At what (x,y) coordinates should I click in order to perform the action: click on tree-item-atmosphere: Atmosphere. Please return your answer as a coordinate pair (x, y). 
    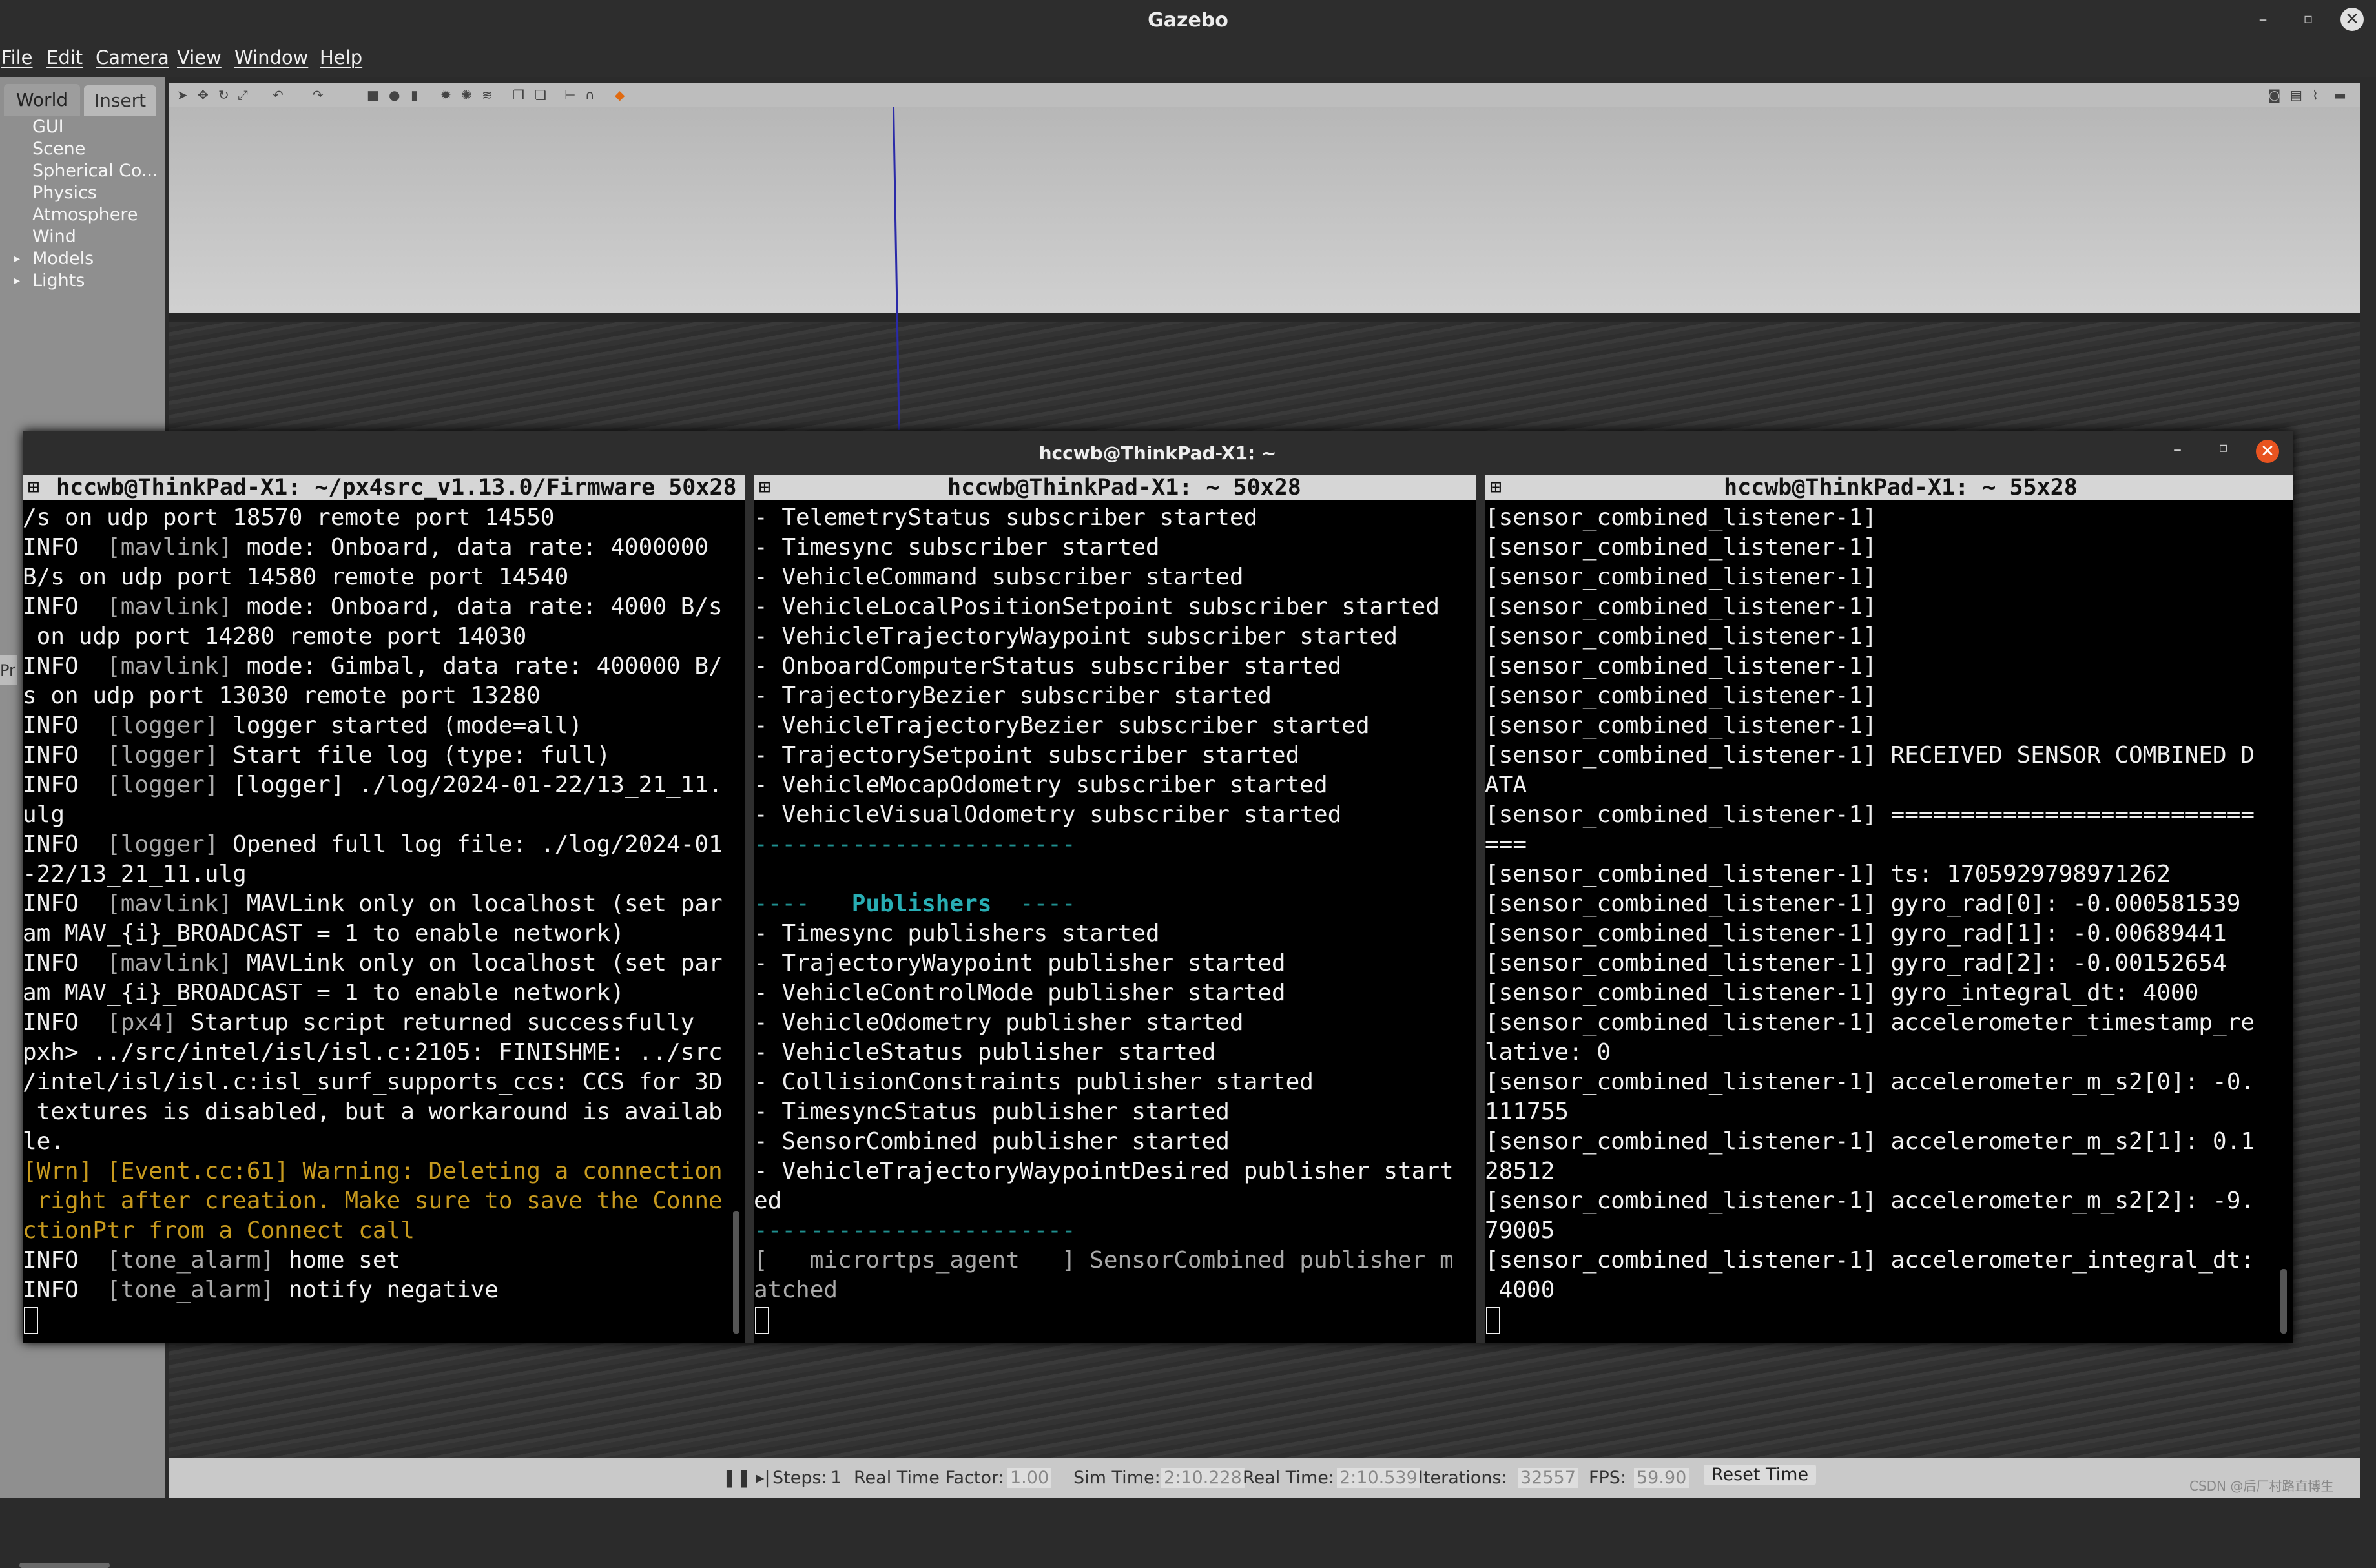
    Looking at the image, I should click on (82, 215).